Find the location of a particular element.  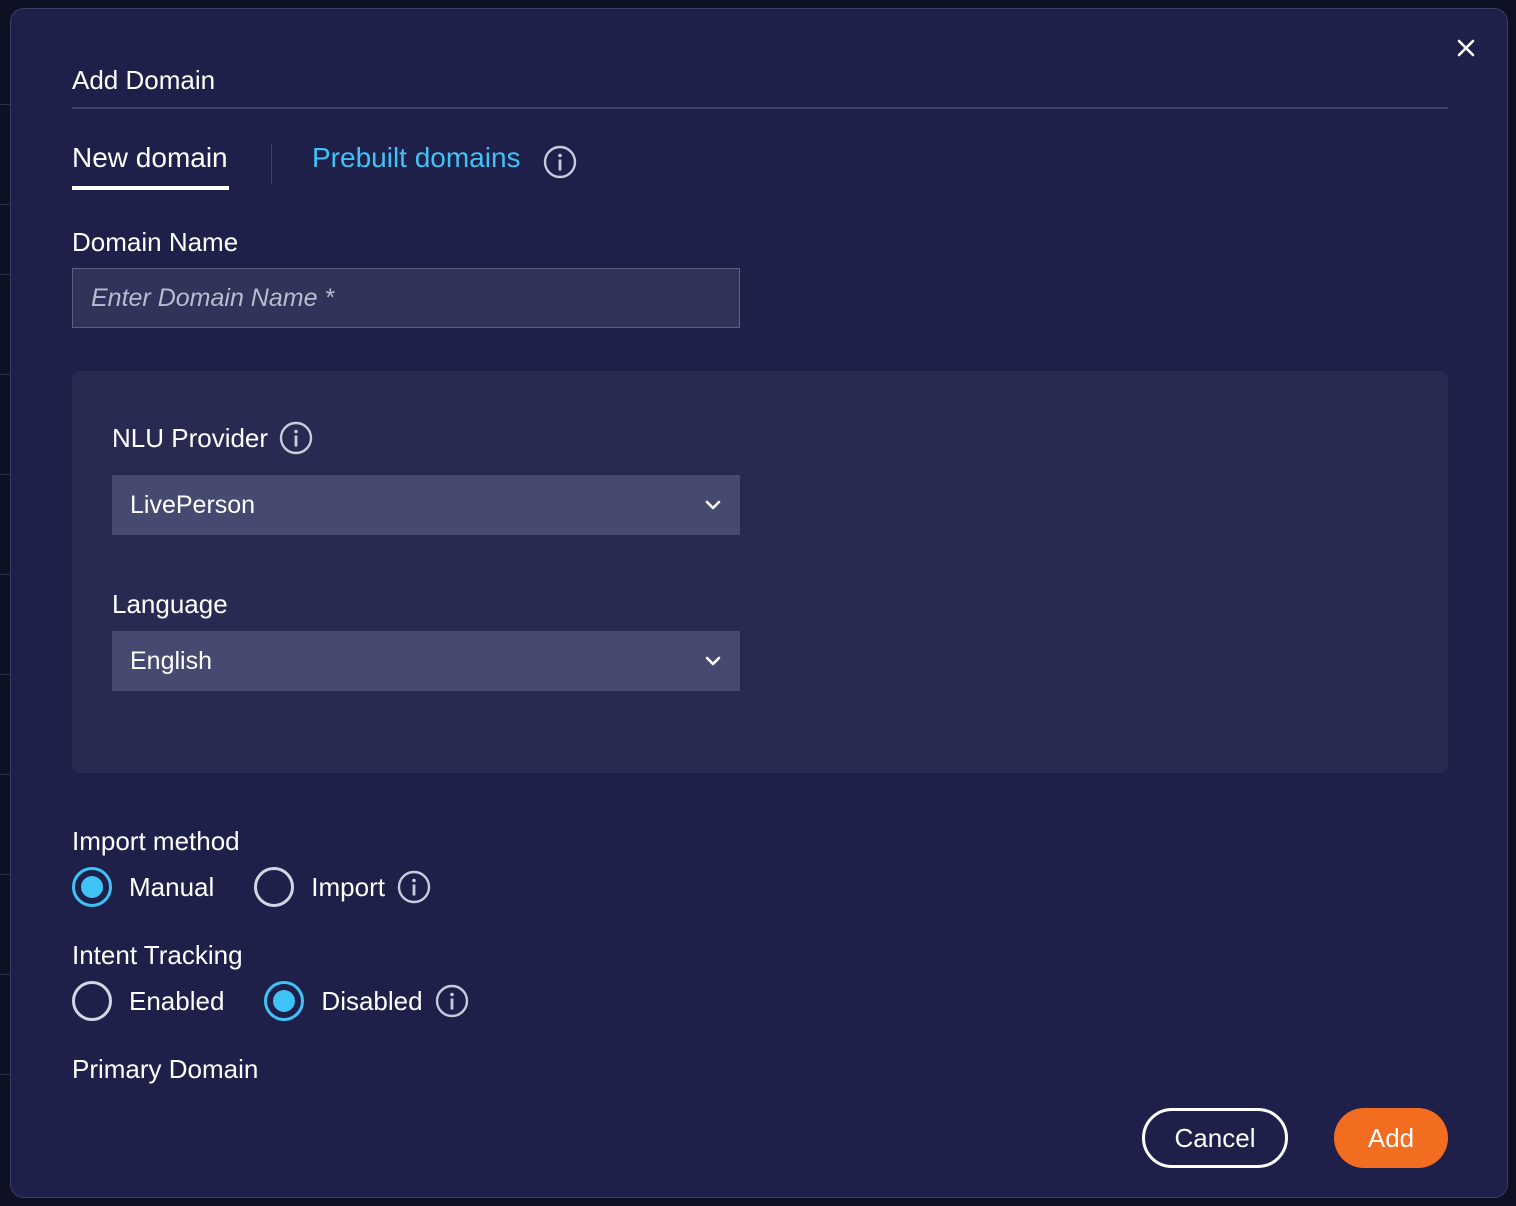

radio-import-label: Import is located at coordinates (348, 887).